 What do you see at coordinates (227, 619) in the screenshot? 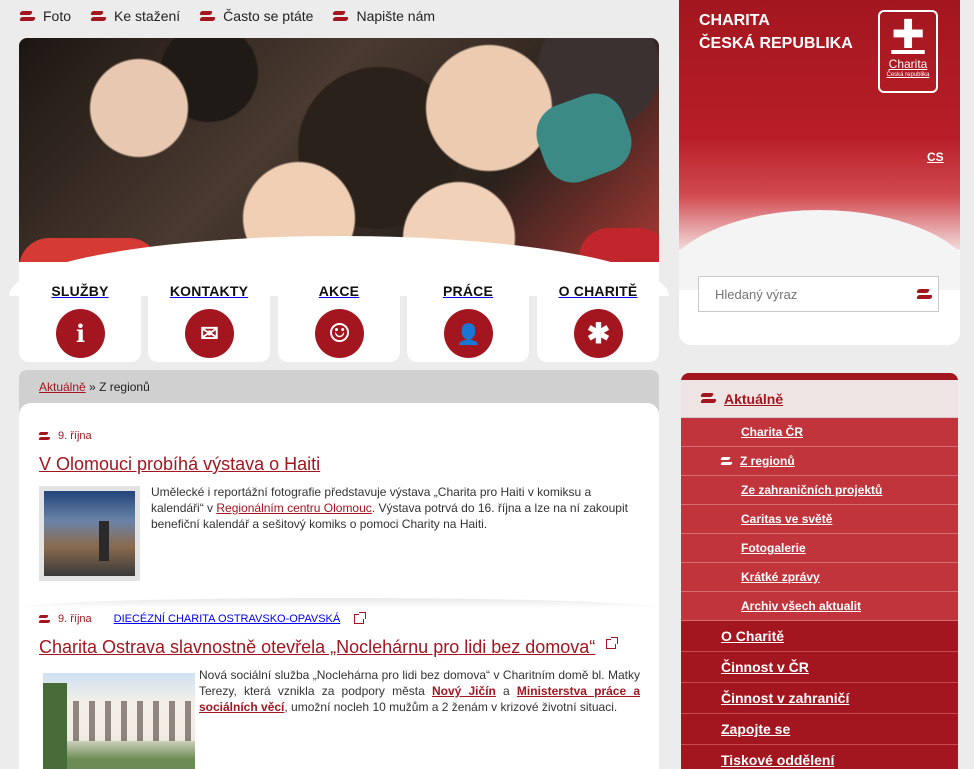
I see `article-source-link: DIECÉZNÍ CHARITA OSTRAVSKO-OPAVSKÁ` at bounding box center [227, 619].